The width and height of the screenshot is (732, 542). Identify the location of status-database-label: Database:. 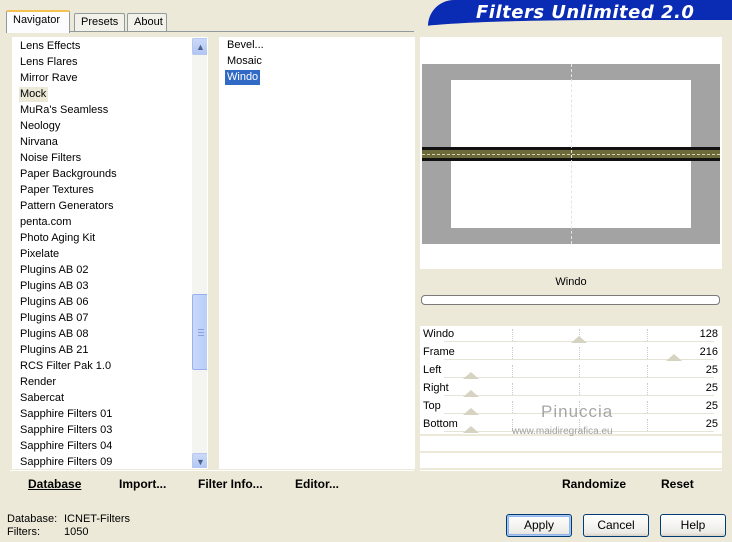
(32, 519).